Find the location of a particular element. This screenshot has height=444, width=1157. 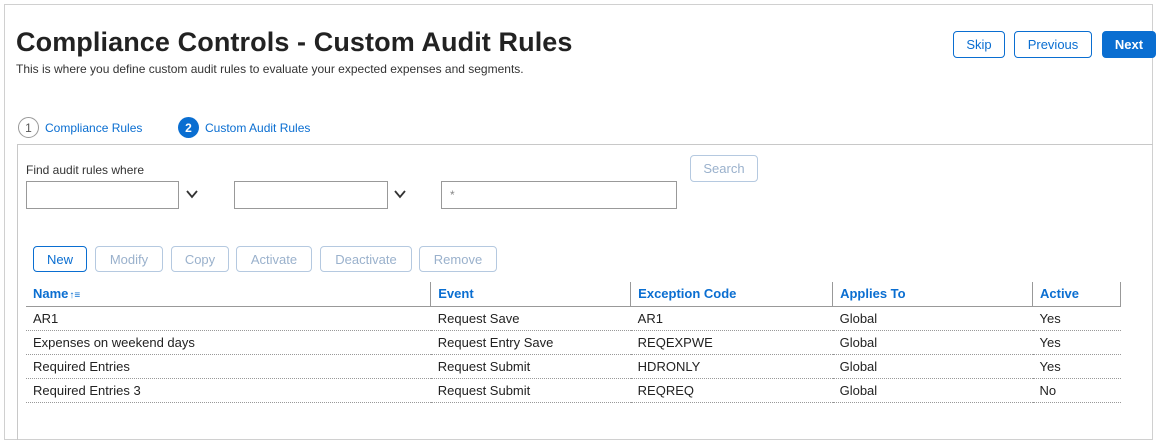

column-header-applies-to: Applies To is located at coordinates (932, 294).